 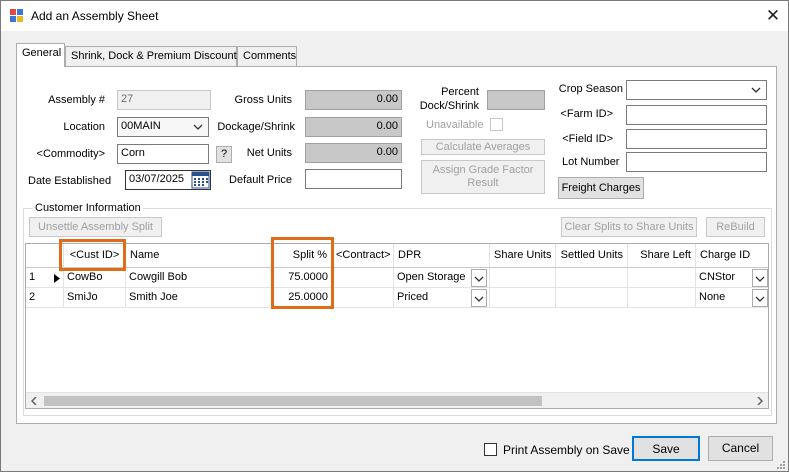 I want to click on dockage-shrink-field: 0.00, so click(x=353, y=127).